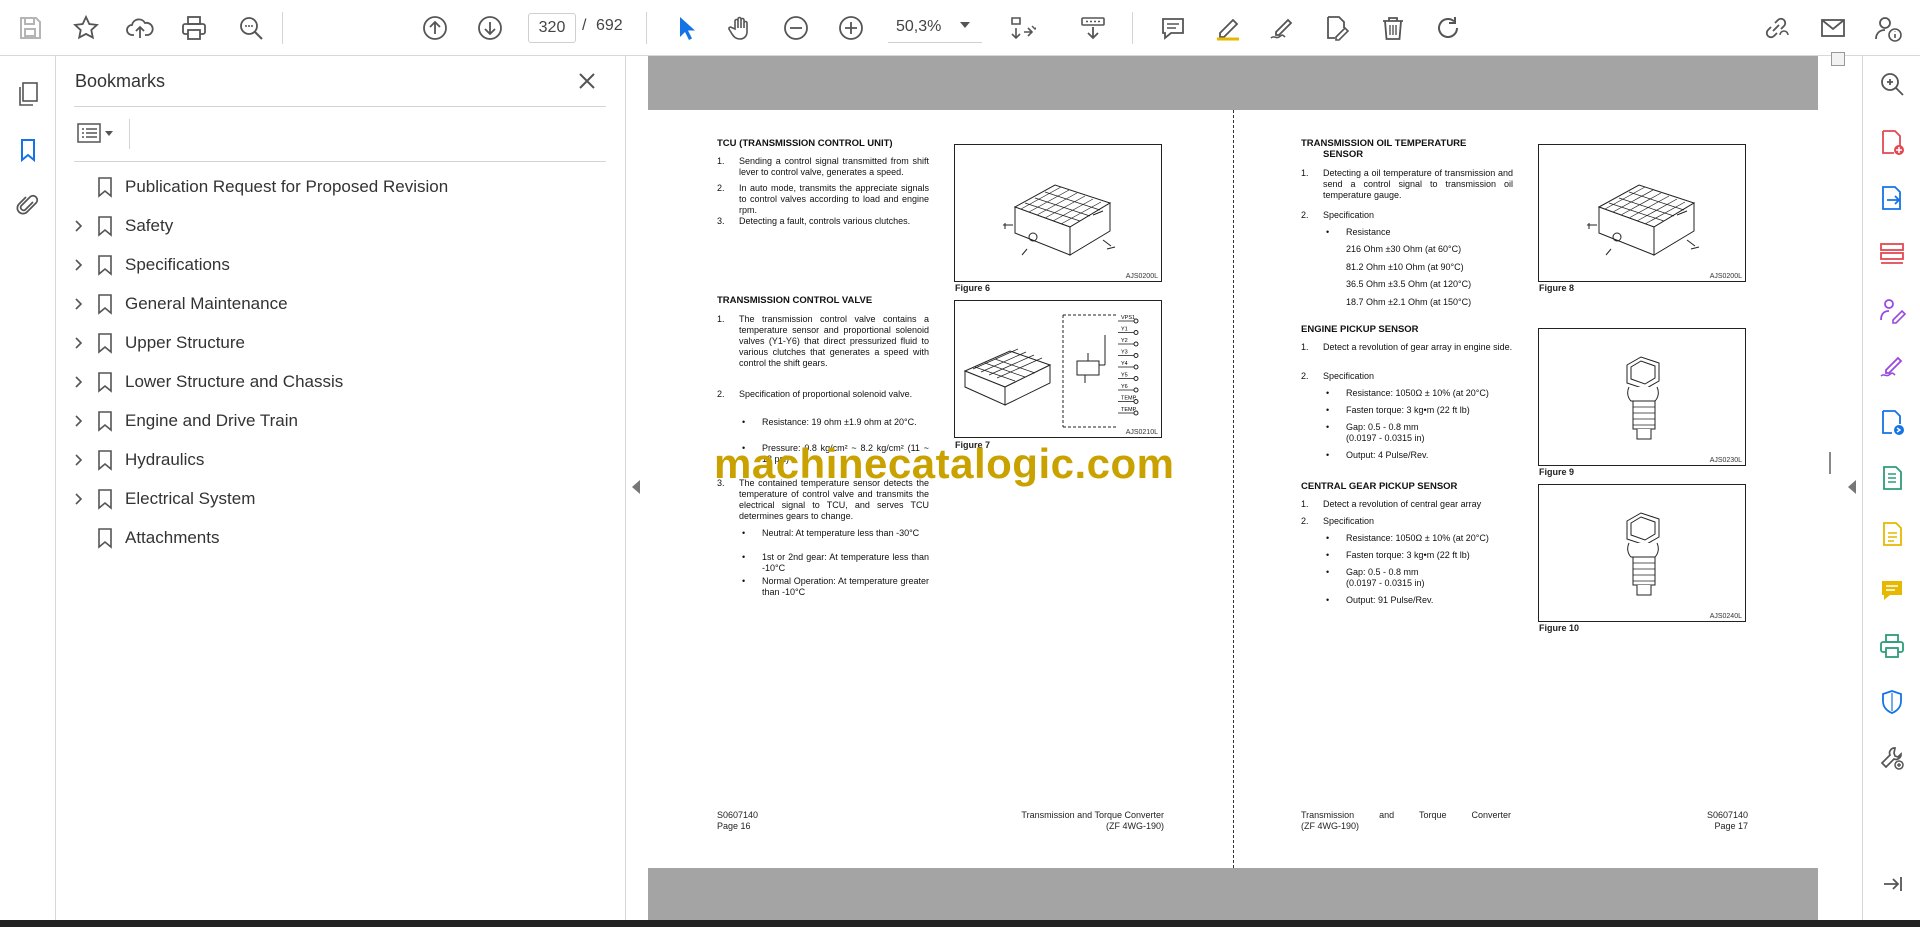  Describe the element at coordinates (587, 81) in the screenshot. I see `close-icon` at that location.